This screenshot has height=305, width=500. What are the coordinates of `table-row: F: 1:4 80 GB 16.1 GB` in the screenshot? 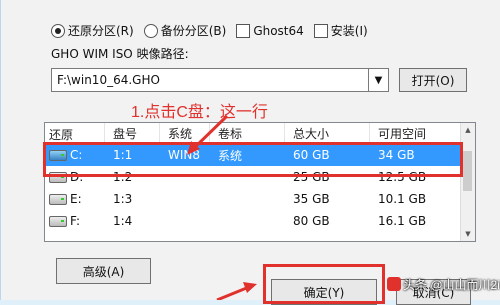 It's located at (260, 221).